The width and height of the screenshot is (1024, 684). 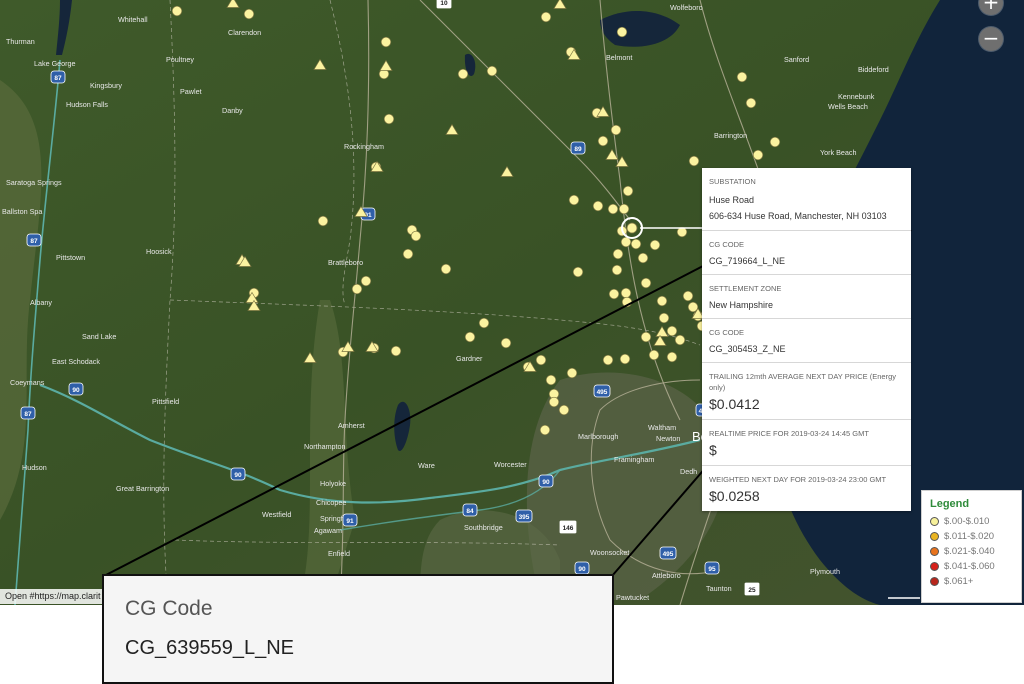 I want to click on legend-swatch-icon, so click(x=934, y=551).